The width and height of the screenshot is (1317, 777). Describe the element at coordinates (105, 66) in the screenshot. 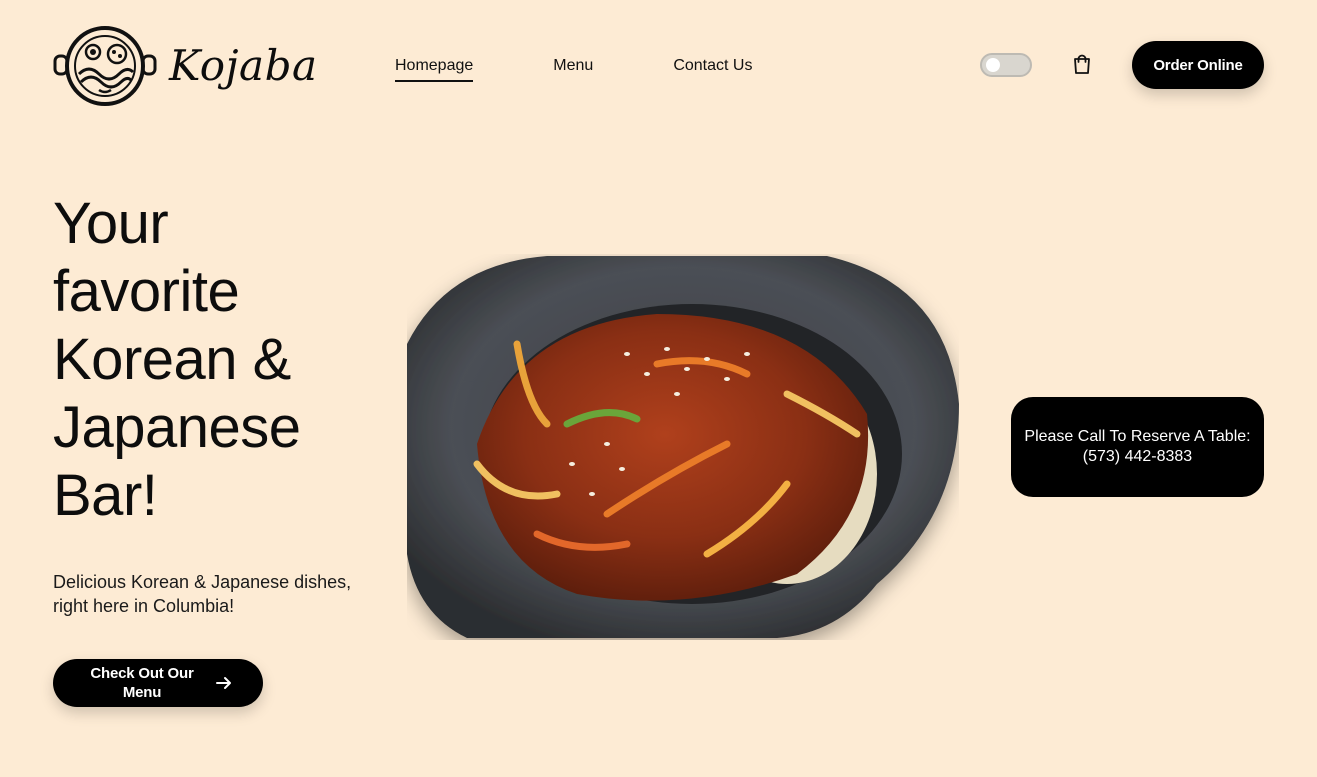

I see `bowl-logo-icon` at that location.